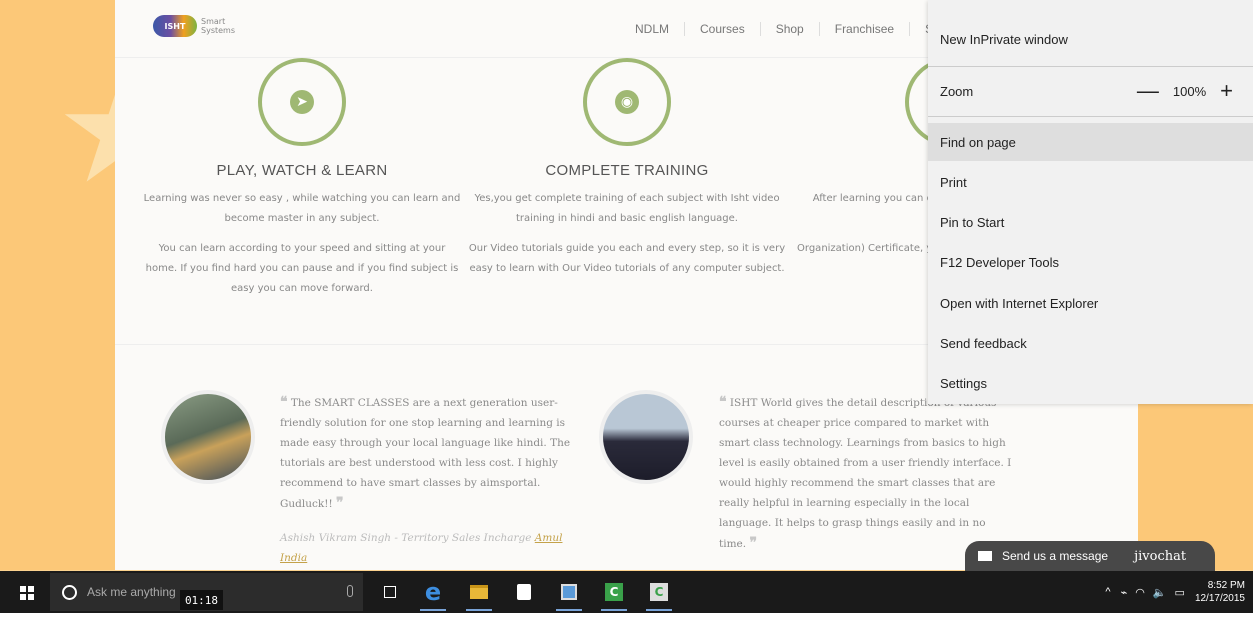 The width and height of the screenshot is (1253, 623). Describe the element at coordinates (659, 595) in the screenshot. I see `camtasia-recorder-icon: C` at that location.